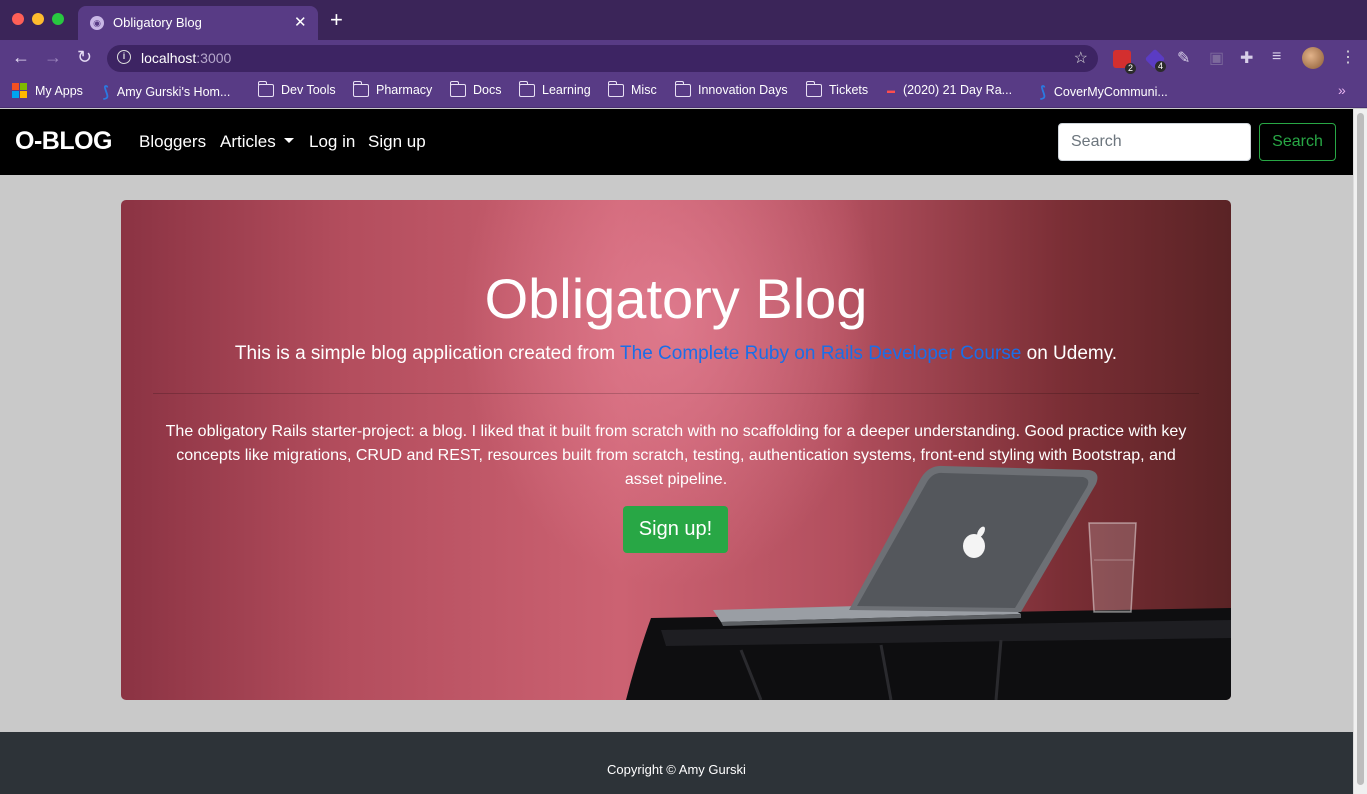 The image size is (1367, 794). What do you see at coordinates (1216, 58) in the screenshot?
I see `extension-gray-icon: ▣` at bounding box center [1216, 58].